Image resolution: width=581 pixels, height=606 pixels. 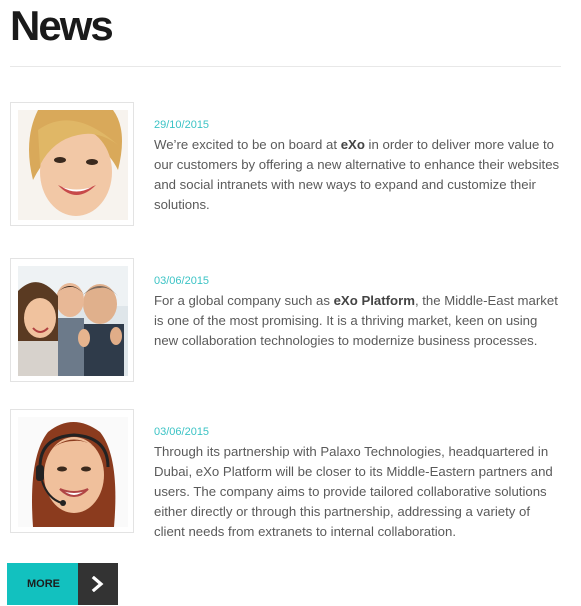 I want to click on news-highlight: eXo, so click(x=352, y=144).